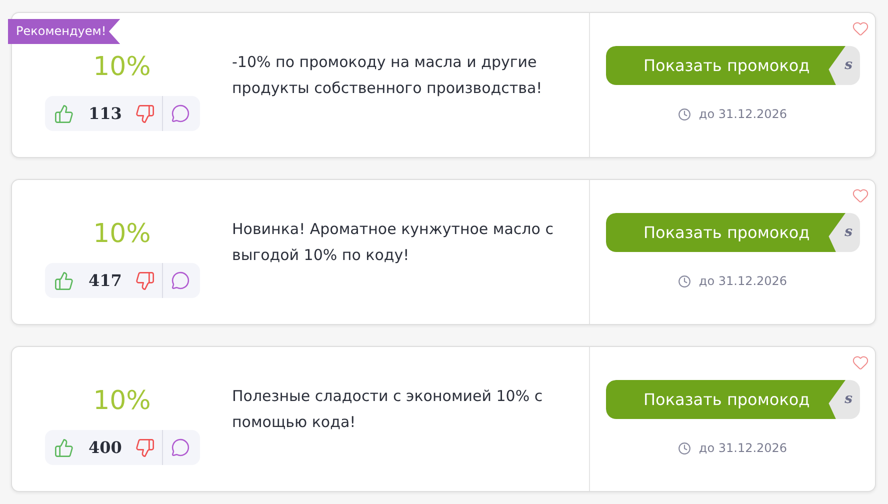 This screenshot has width=888, height=504. Describe the element at coordinates (388, 409) in the screenshot. I see `offer-description: Полезные сладости с экономией 10% с помощью кода!` at that location.